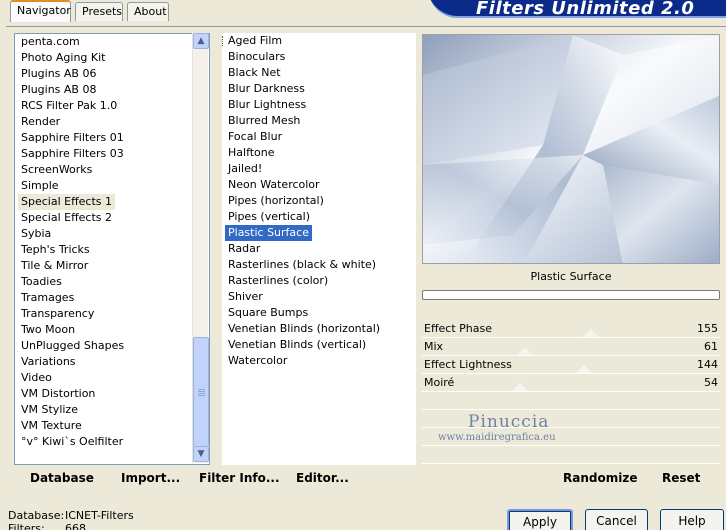 Image resolution: width=726 pixels, height=530 pixels. I want to click on filter-item: Halftone, so click(251, 153).